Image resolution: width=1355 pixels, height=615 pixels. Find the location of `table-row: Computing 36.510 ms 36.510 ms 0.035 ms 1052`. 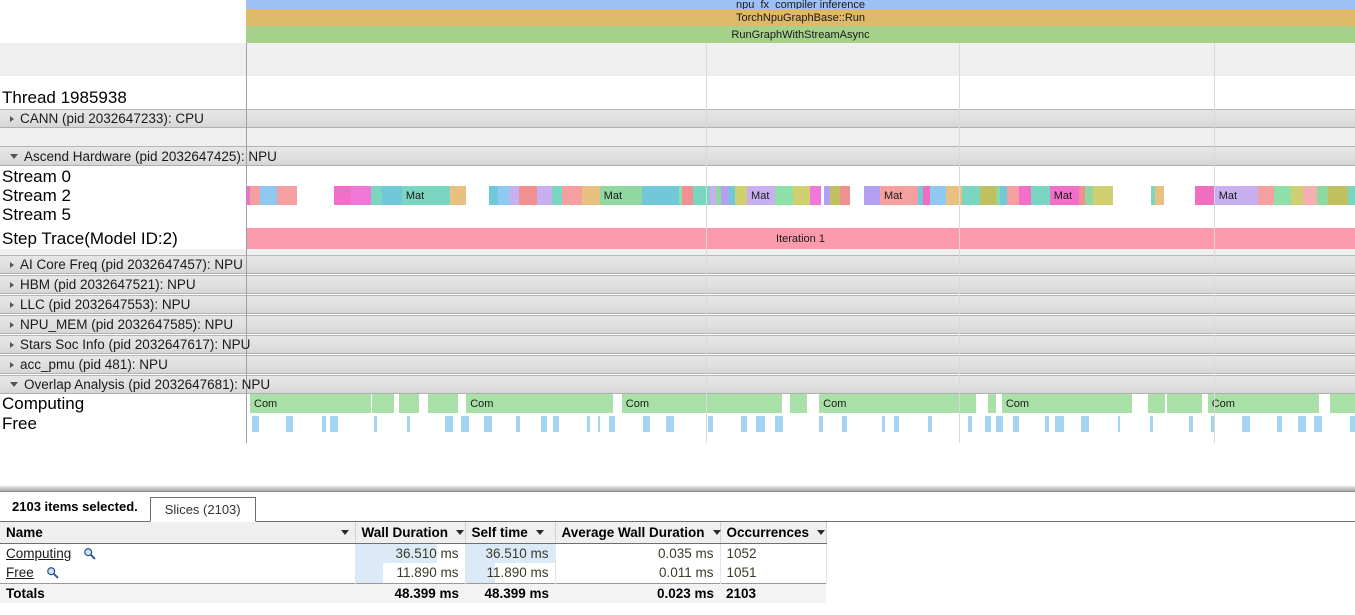

table-row: Computing 36.510 ms 36.510 ms 0.035 ms 1052 is located at coordinates (413, 553).